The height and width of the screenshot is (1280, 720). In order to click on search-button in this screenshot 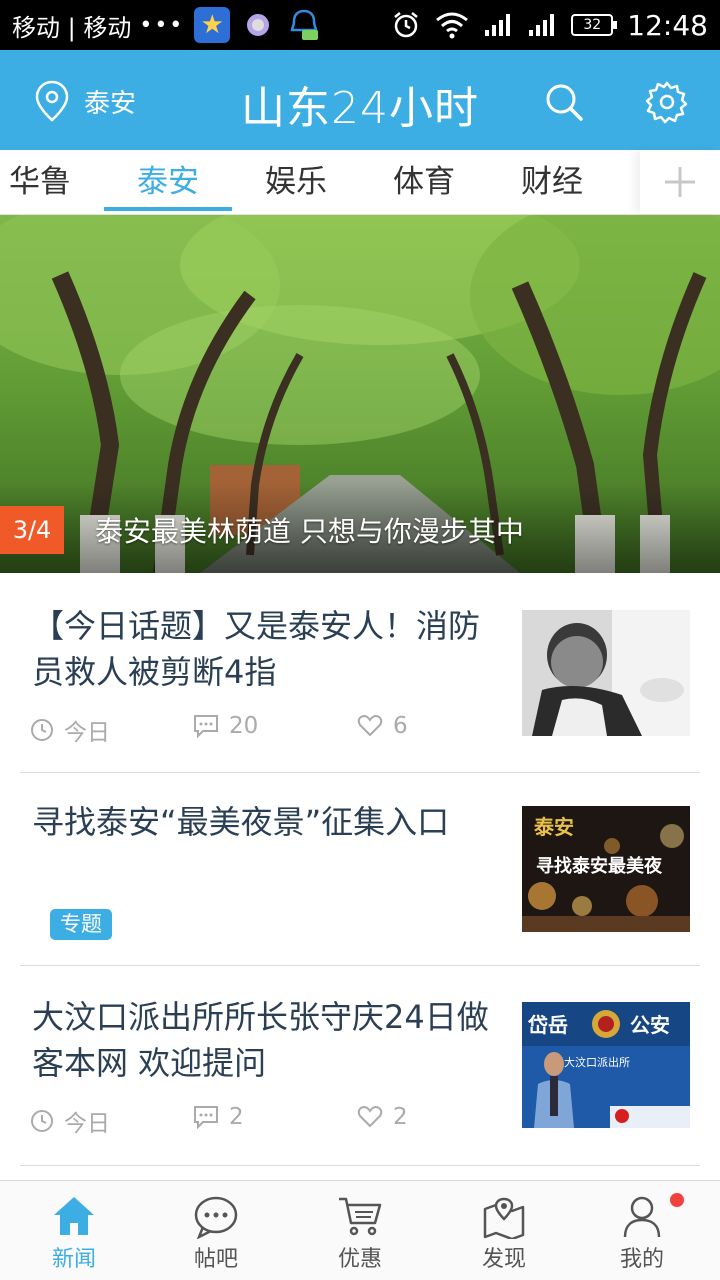, I will do `click(564, 104)`.